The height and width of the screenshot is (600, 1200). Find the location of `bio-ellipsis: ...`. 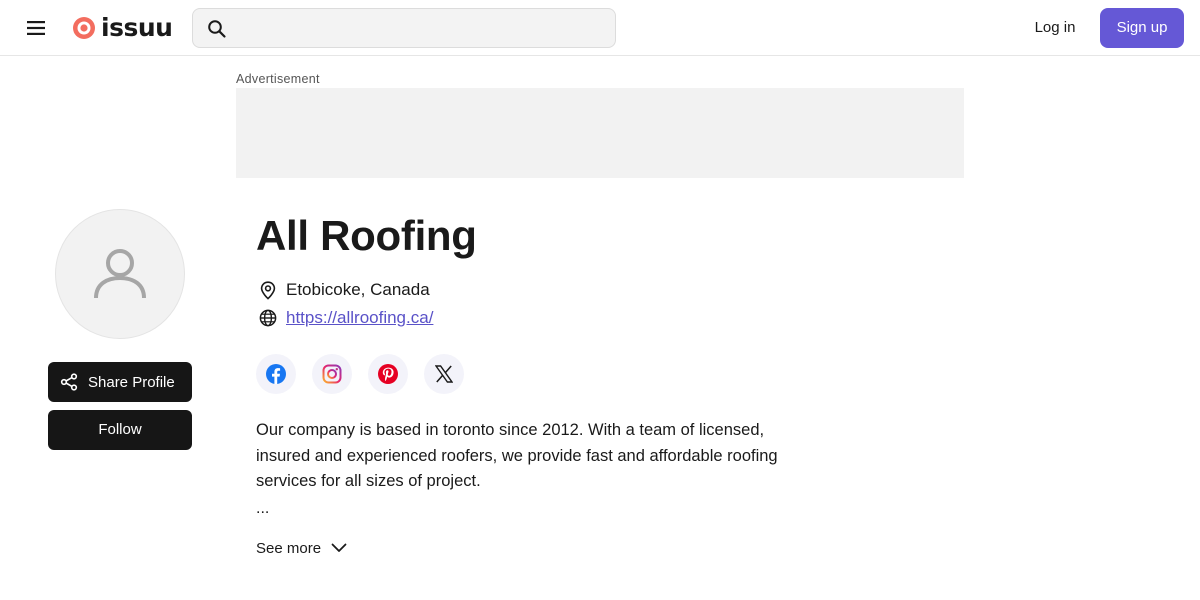

bio-ellipsis: ... is located at coordinates (263, 508).